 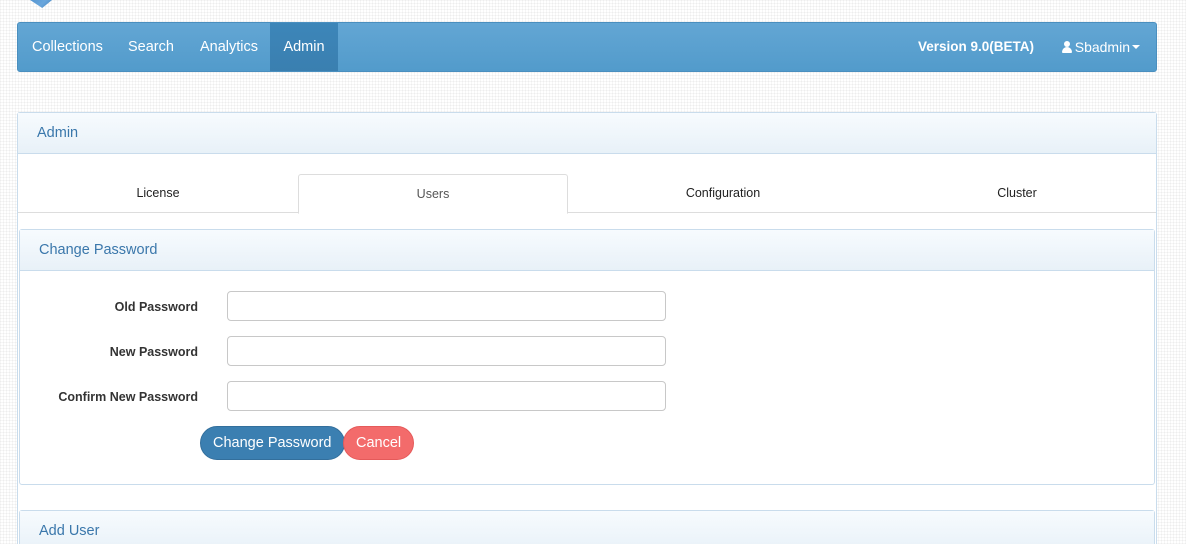 What do you see at coordinates (151, 47) in the screenshot?
I see `nav-search: Search` at bounding box center [151, 47].